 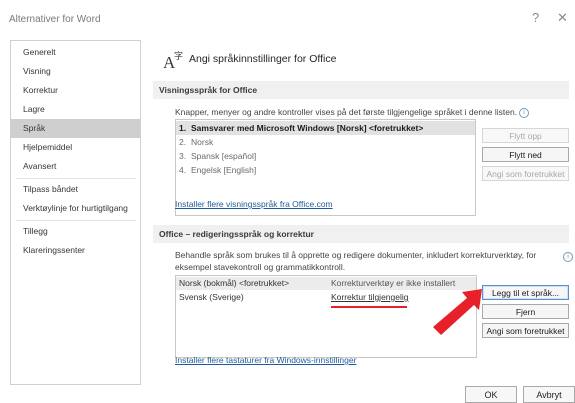 I want to click on window-title: Alternativer for Word, so click(x=55, y=19).